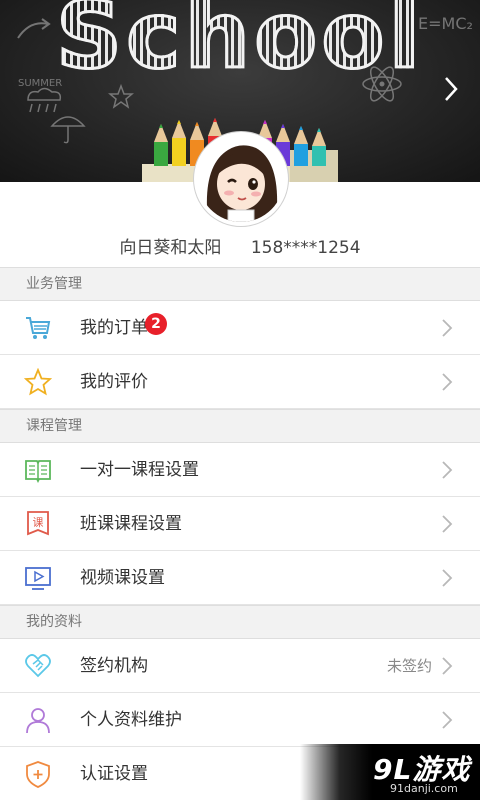 The image size is (480, 800). I want to click on profile-info: 向日葵和太阳 158****1254, so click(240, 245).